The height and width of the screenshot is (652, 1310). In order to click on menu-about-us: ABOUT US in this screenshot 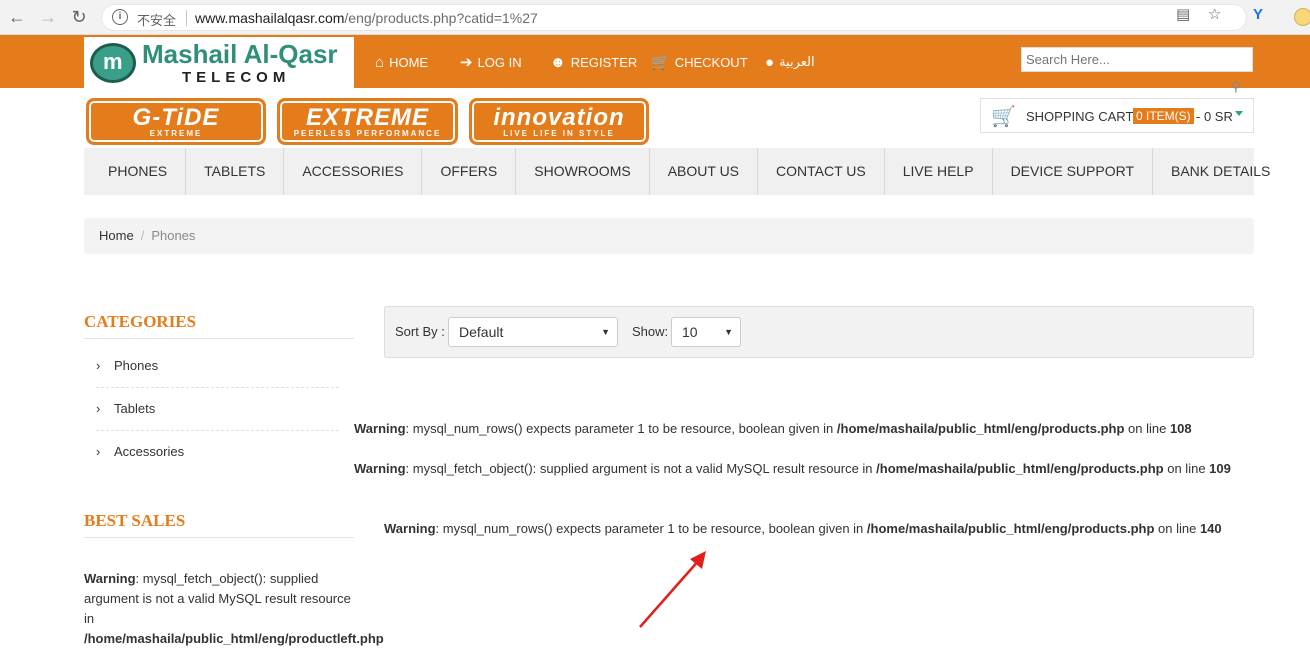, I will do `click(704, 171)`.